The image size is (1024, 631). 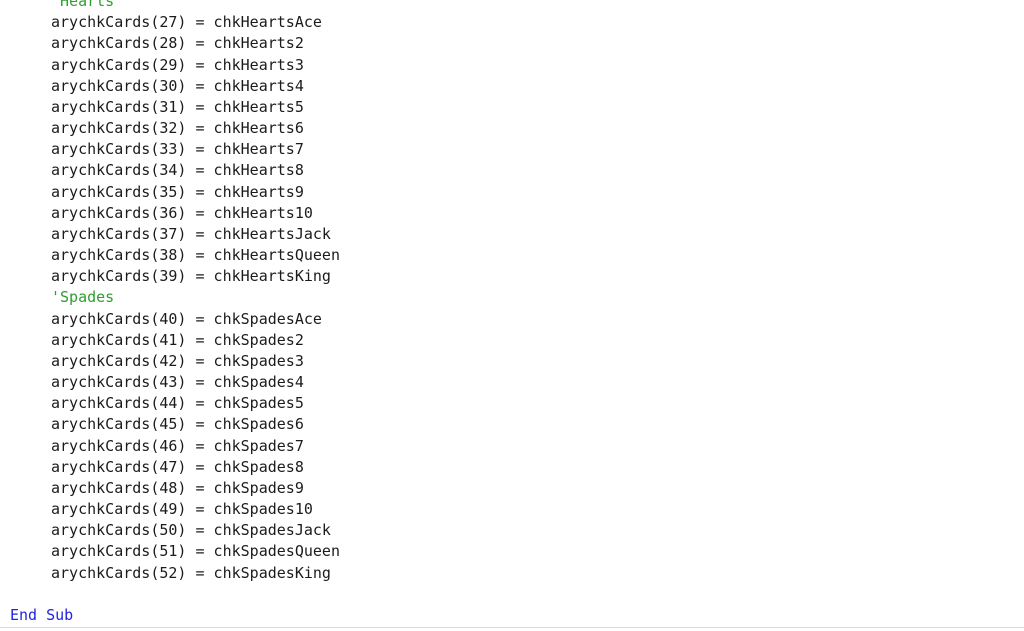 What do you see at coordinates (512, 43) in the screenshot?
I see `code-line: arychkCards(28) = chkHearts2` at bounding box center [512, 43].